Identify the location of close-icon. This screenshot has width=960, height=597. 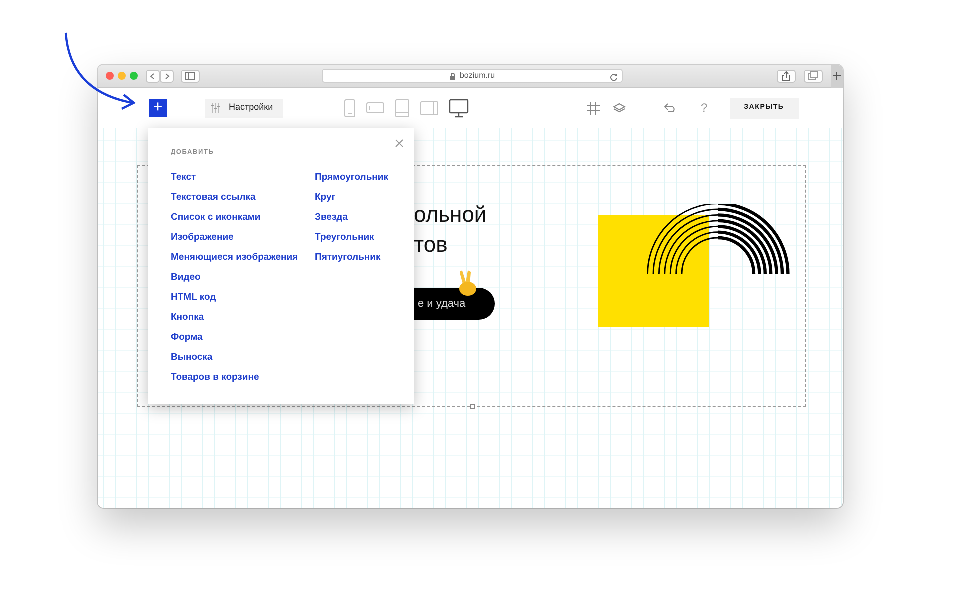
(399, 143).